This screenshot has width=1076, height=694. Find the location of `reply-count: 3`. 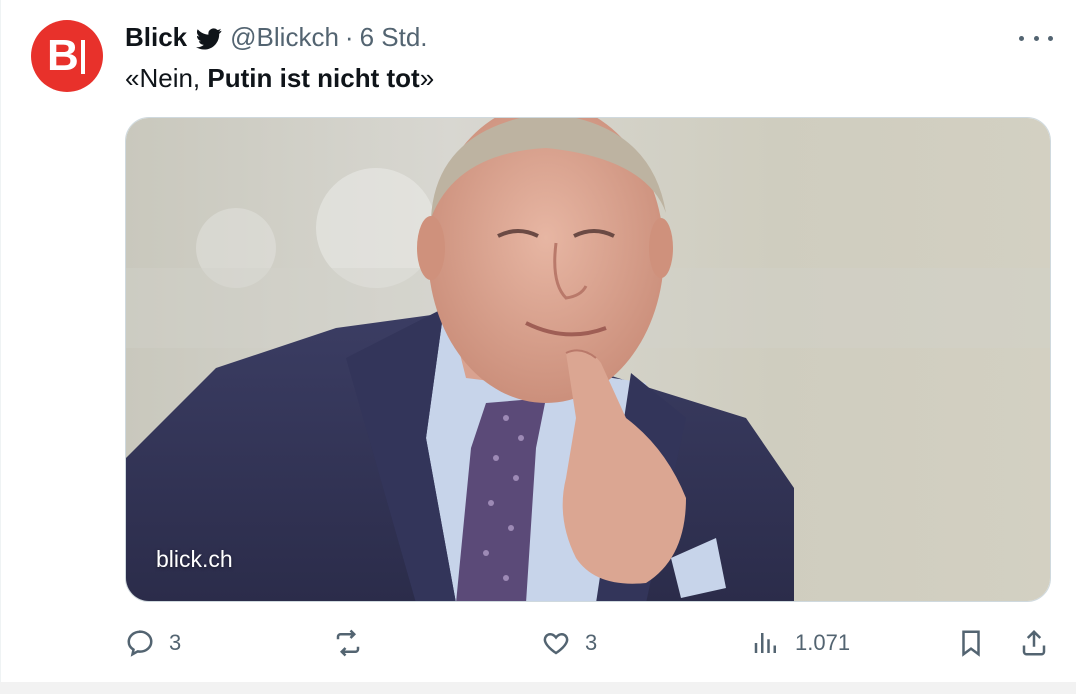

reply-count: 3 is located at coordinates (175, 642).